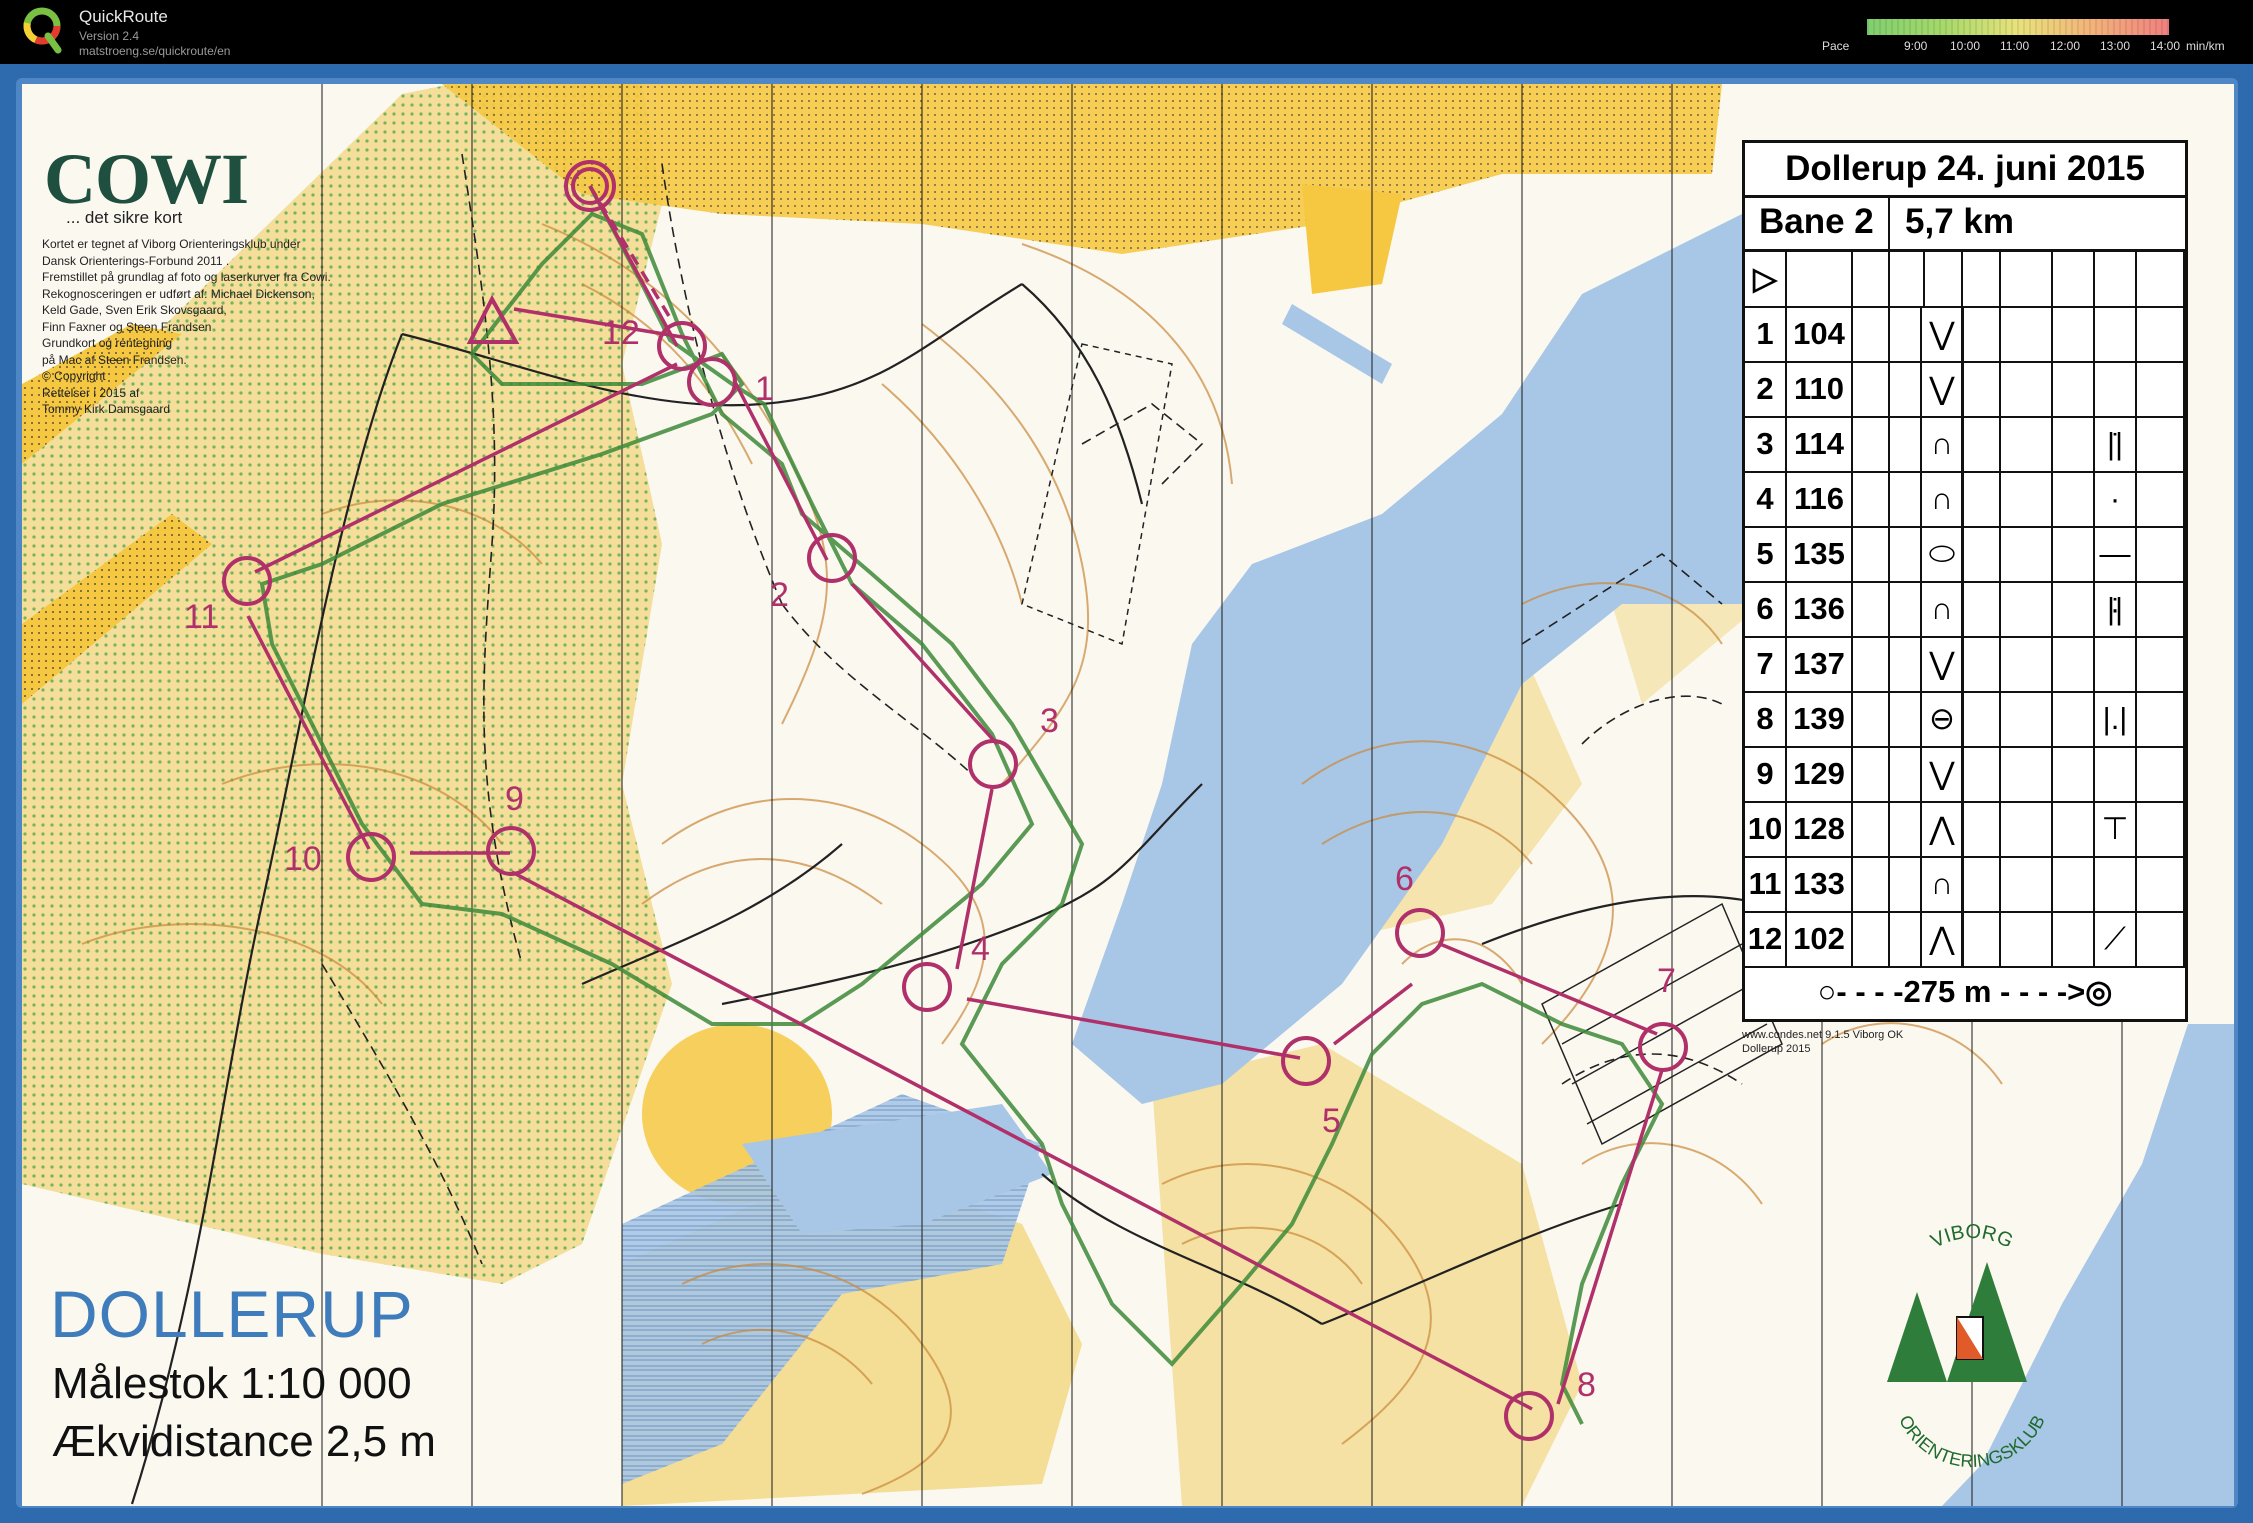 The height and width of the screenshot is (1523, 2253). I want to click on control-code: 139, so click(1820, 718).